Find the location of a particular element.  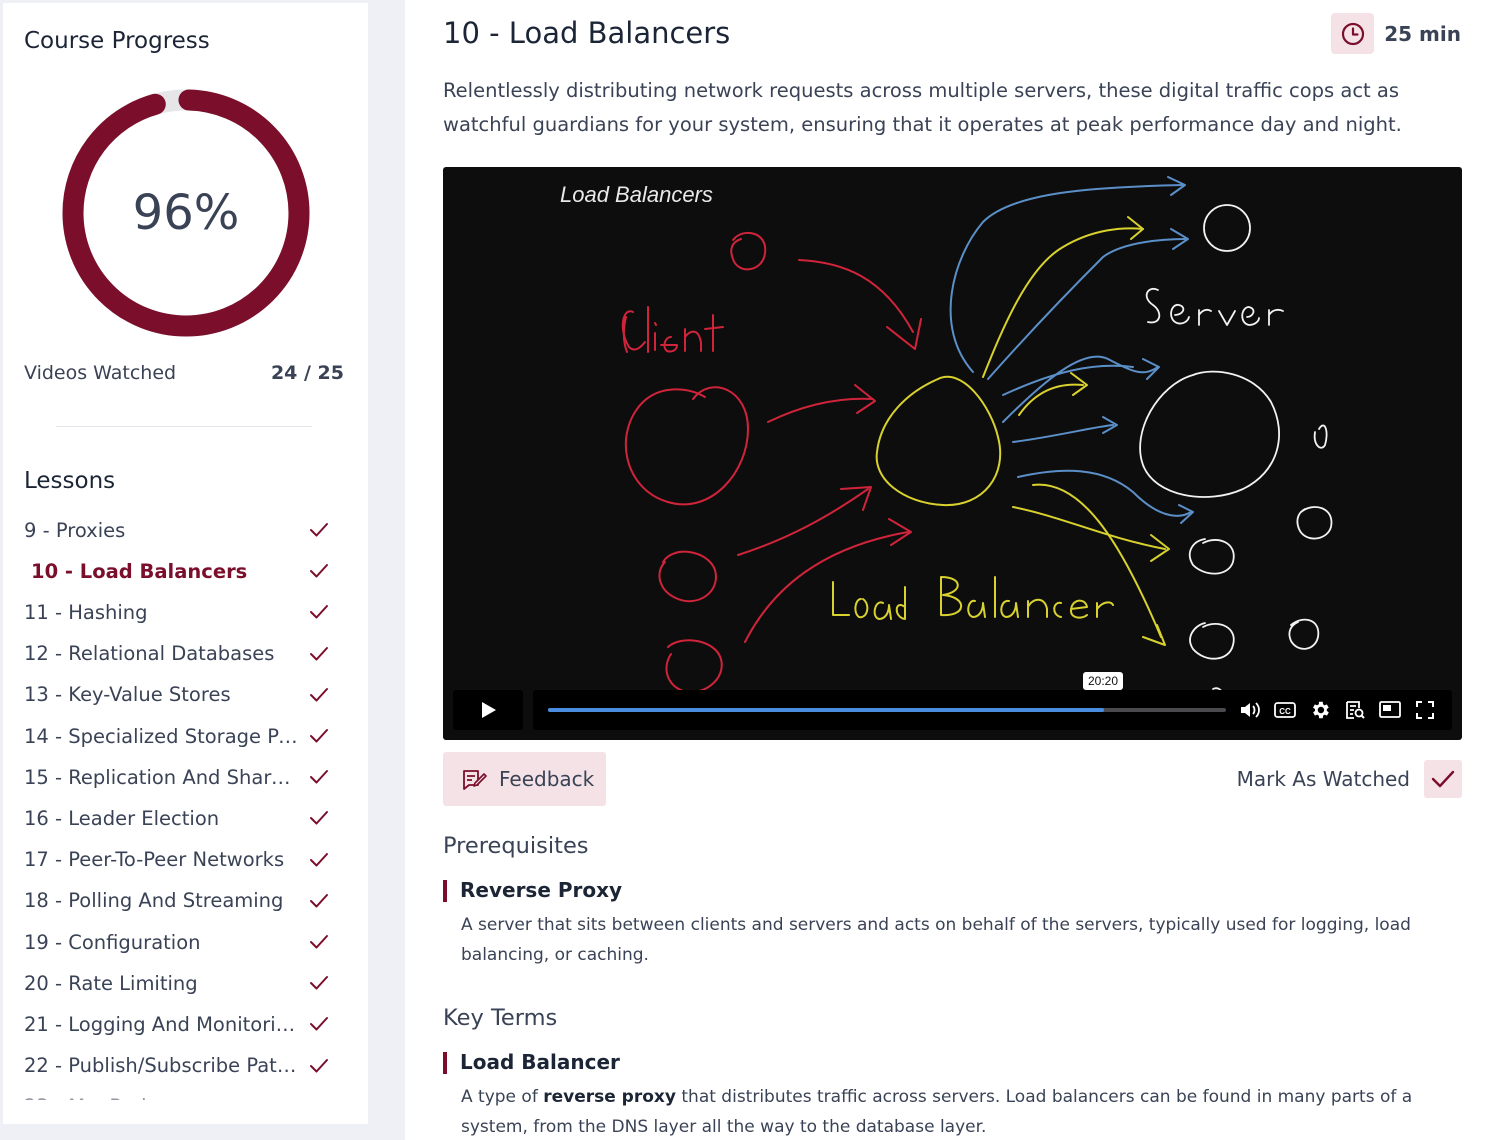

lesson-label: 10 - Load Balancers is located at coordinates (139, 571).